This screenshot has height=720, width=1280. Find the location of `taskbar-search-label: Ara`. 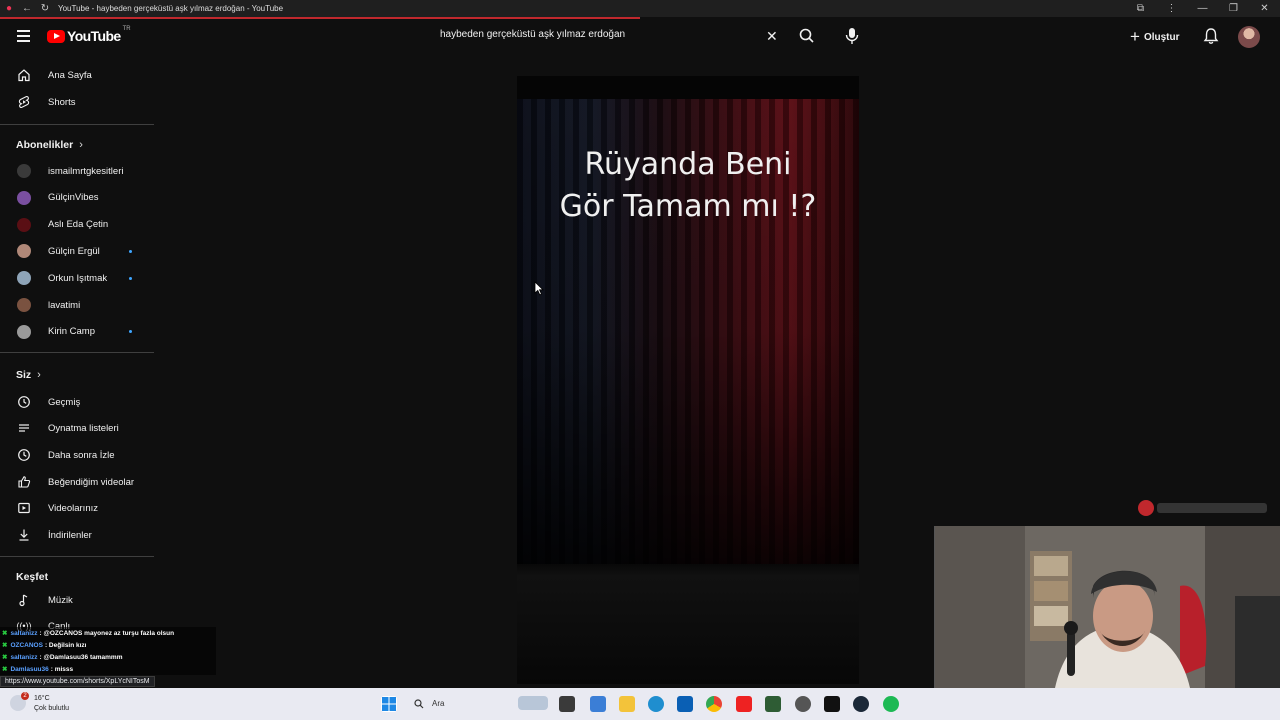

taskbar-search-label: Ara is located at coordinates (438, 703).